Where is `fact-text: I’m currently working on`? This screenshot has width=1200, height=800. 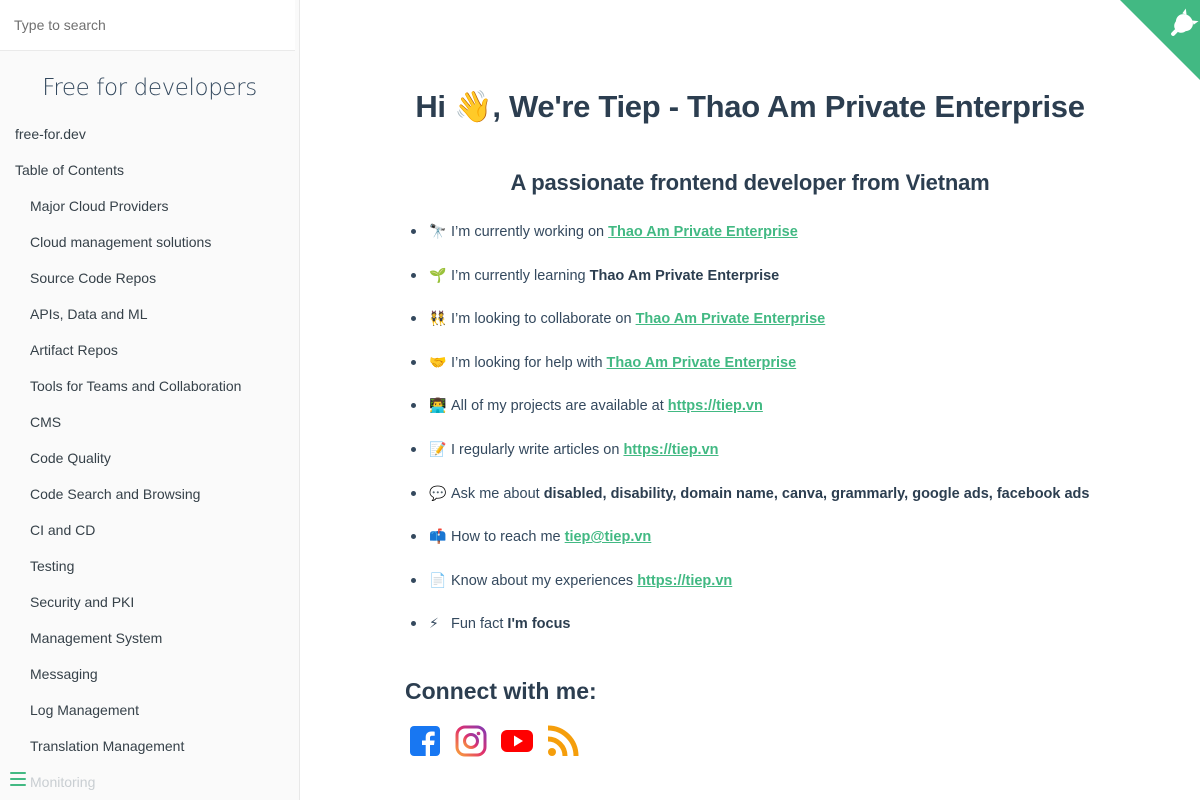
fact-text: I’m currently working on is located at coordinates (530, 232).